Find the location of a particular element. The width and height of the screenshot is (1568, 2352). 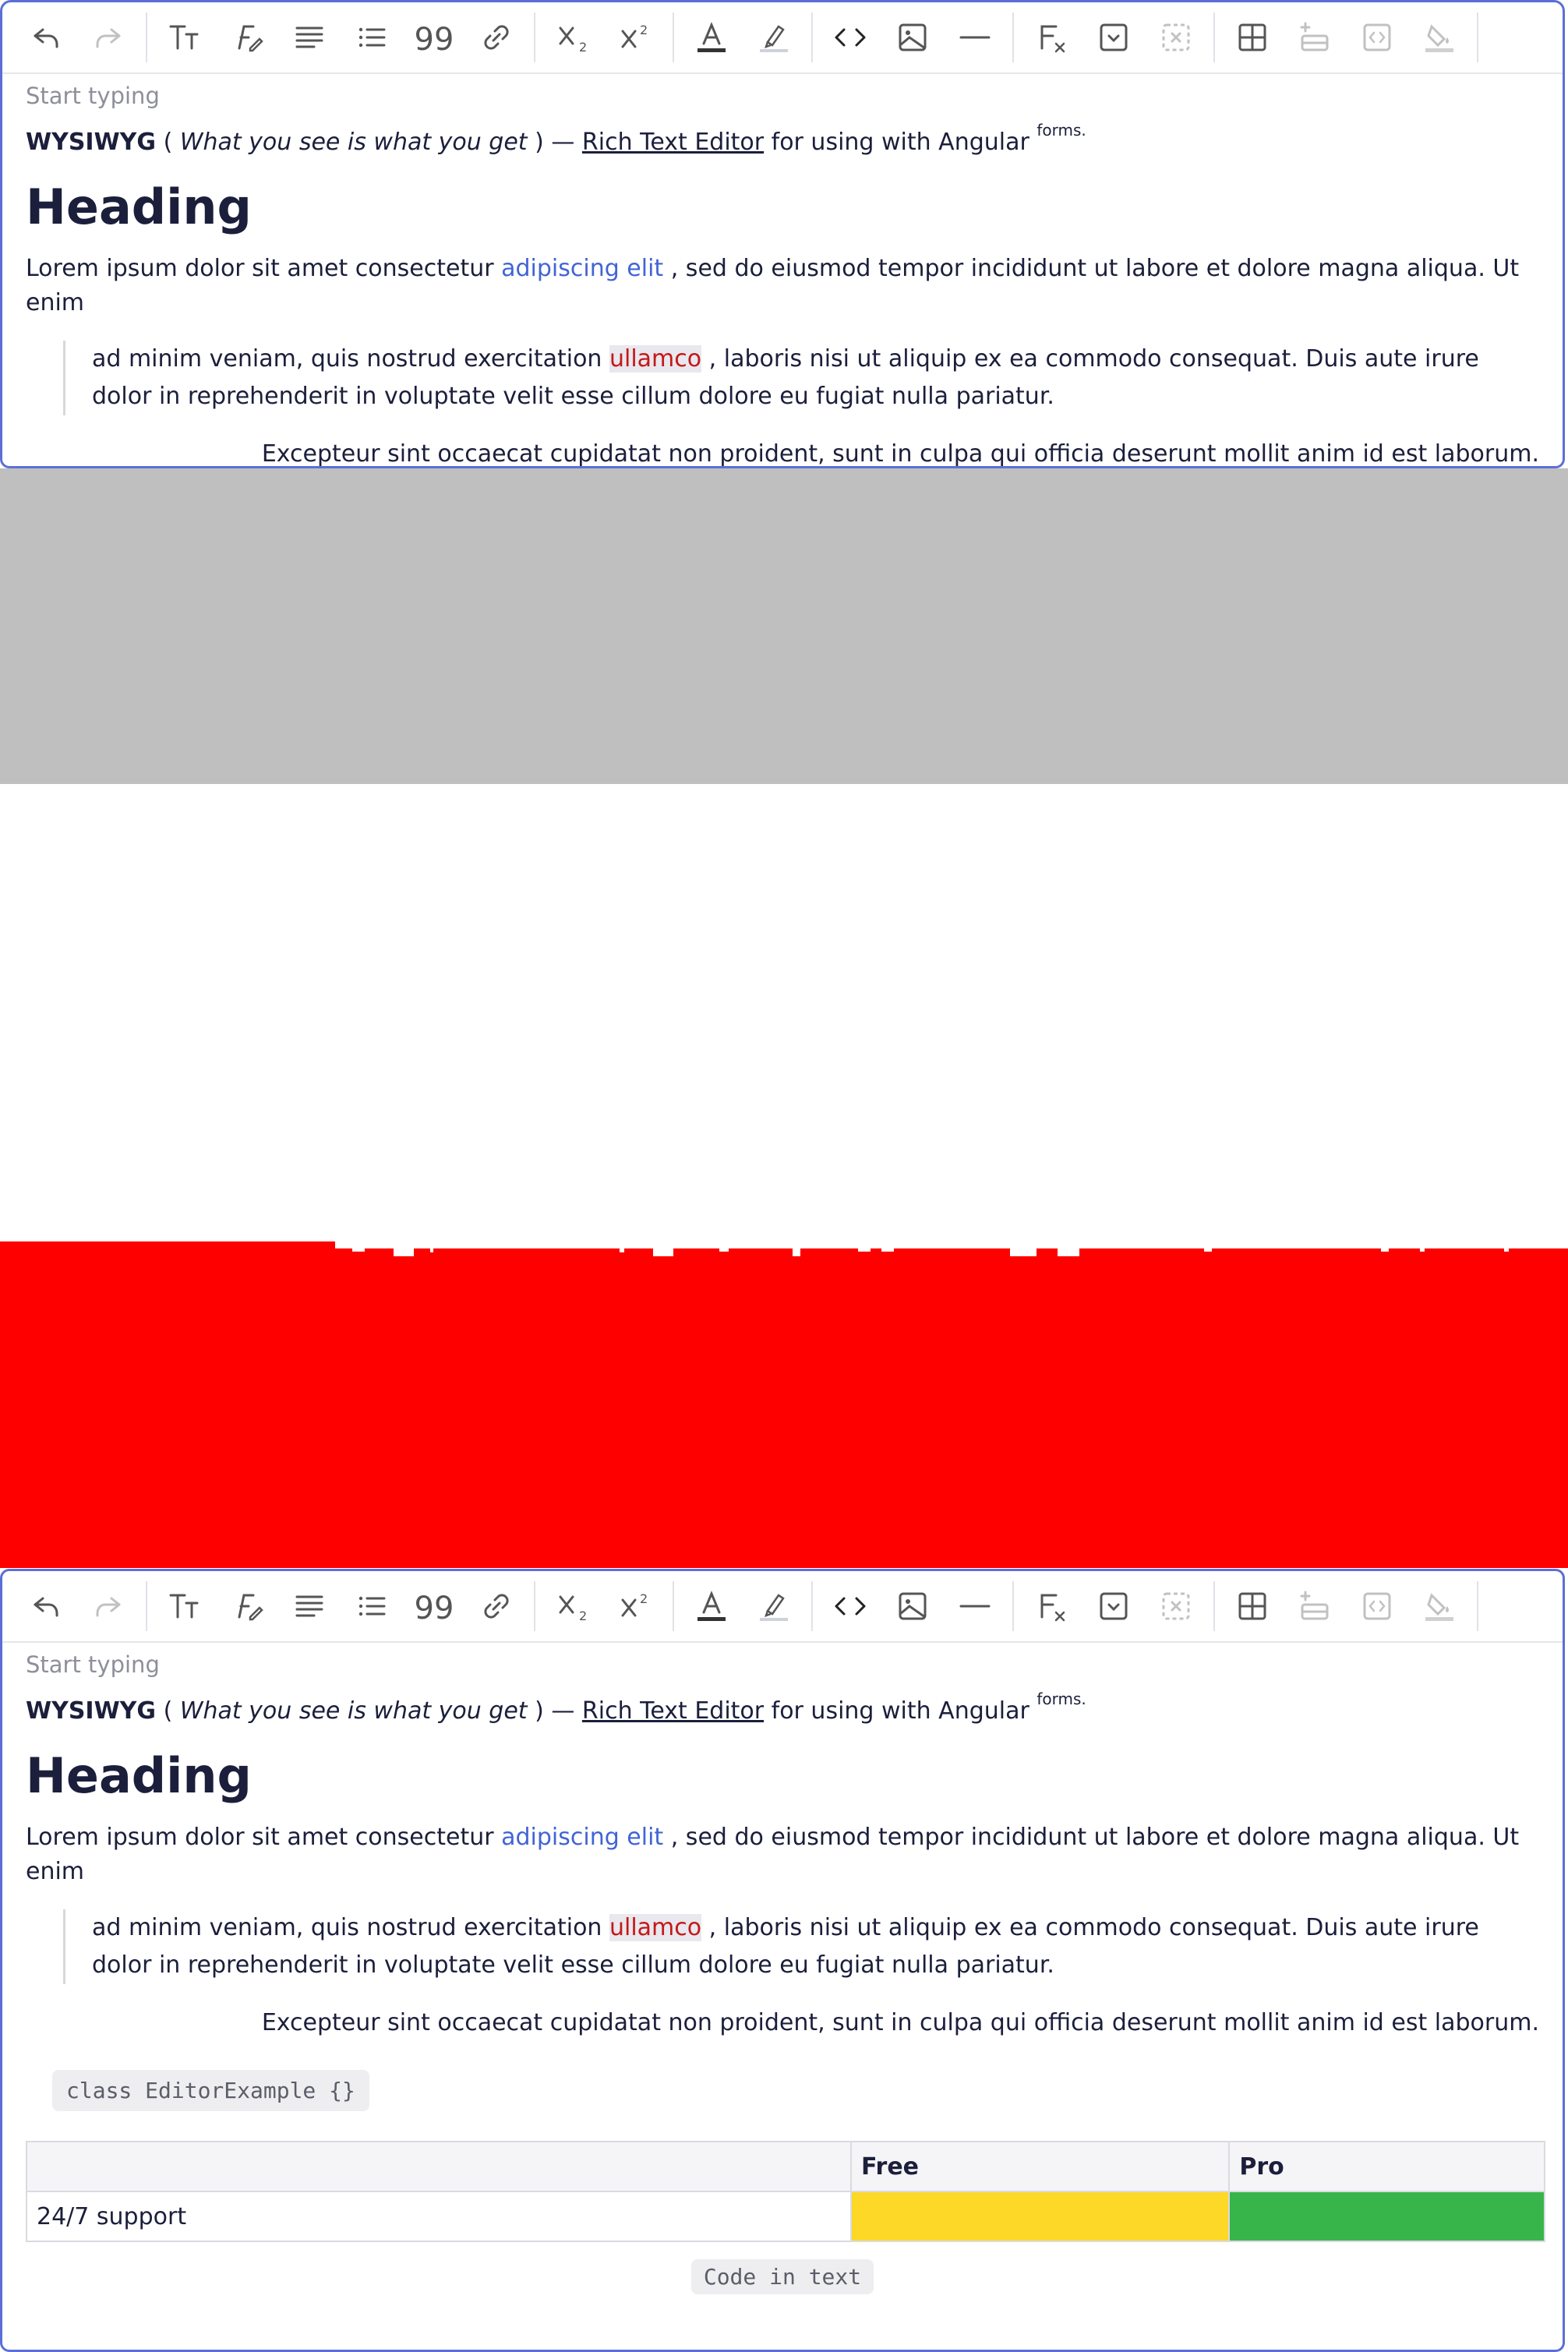

editor-toolbar: 99 2 2 is located at coordinates (782, 1607).